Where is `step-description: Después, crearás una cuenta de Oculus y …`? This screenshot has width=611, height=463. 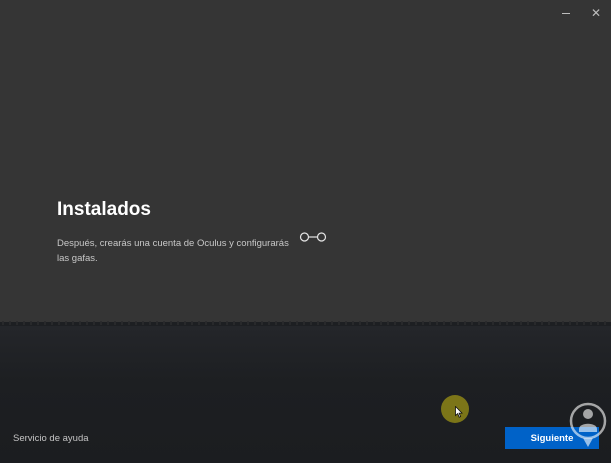 step-description: Después, crearás una cuenta de Oculus y … is located at coordinates (173, 251).